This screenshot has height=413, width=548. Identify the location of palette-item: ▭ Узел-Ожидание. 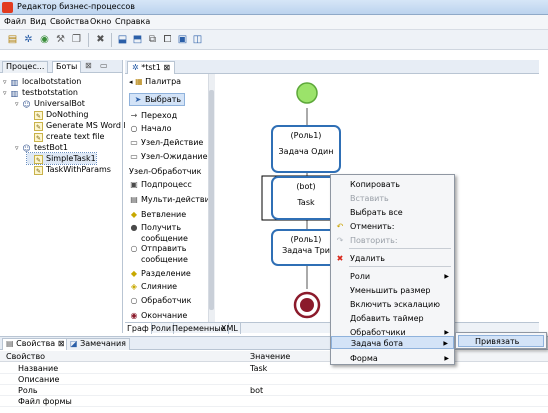
(168, 156).